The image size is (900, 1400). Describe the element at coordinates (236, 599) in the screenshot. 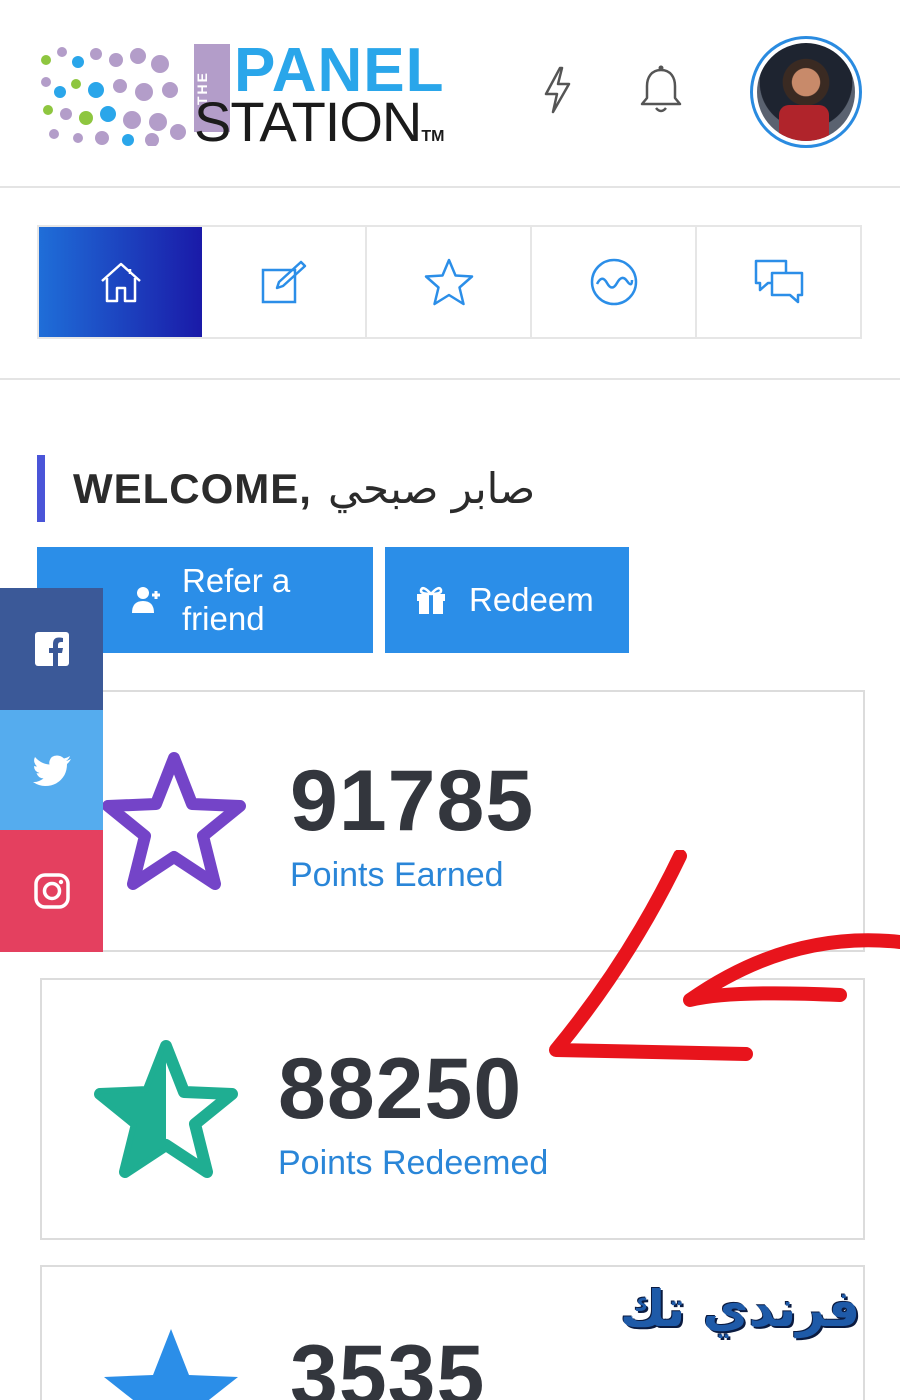

I see `refer-friend-label: Refer a friend` at that location.